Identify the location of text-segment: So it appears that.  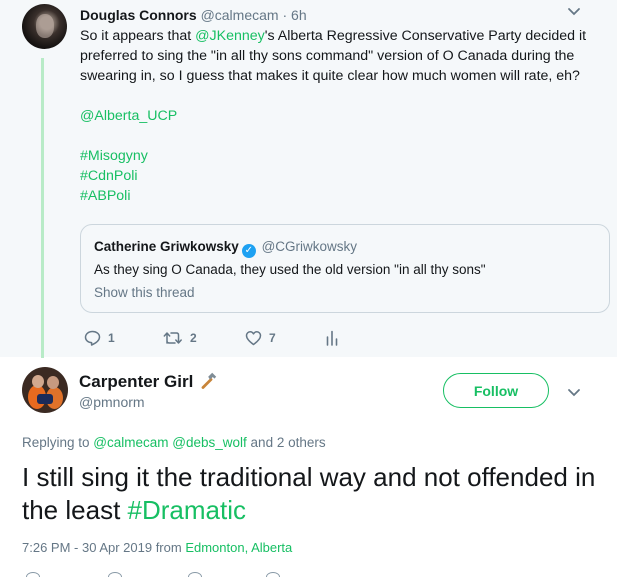
(138, 36).